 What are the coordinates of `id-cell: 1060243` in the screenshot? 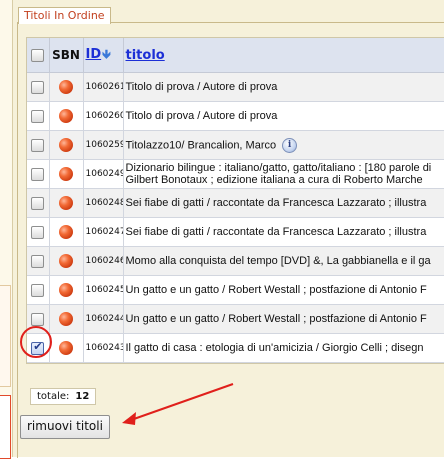 It's located at (103, 348).